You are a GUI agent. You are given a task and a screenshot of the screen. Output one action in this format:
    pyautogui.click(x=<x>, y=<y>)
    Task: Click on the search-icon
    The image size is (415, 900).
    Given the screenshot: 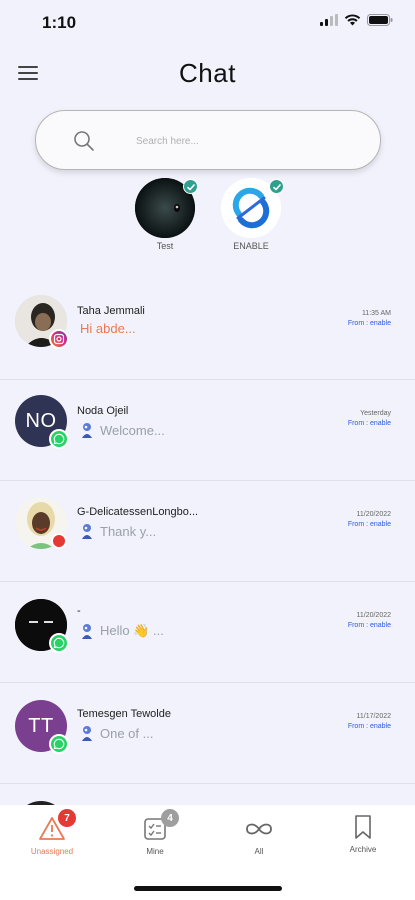 What is the action you would take?
    pyautogui.click(x=84, y=141)
    